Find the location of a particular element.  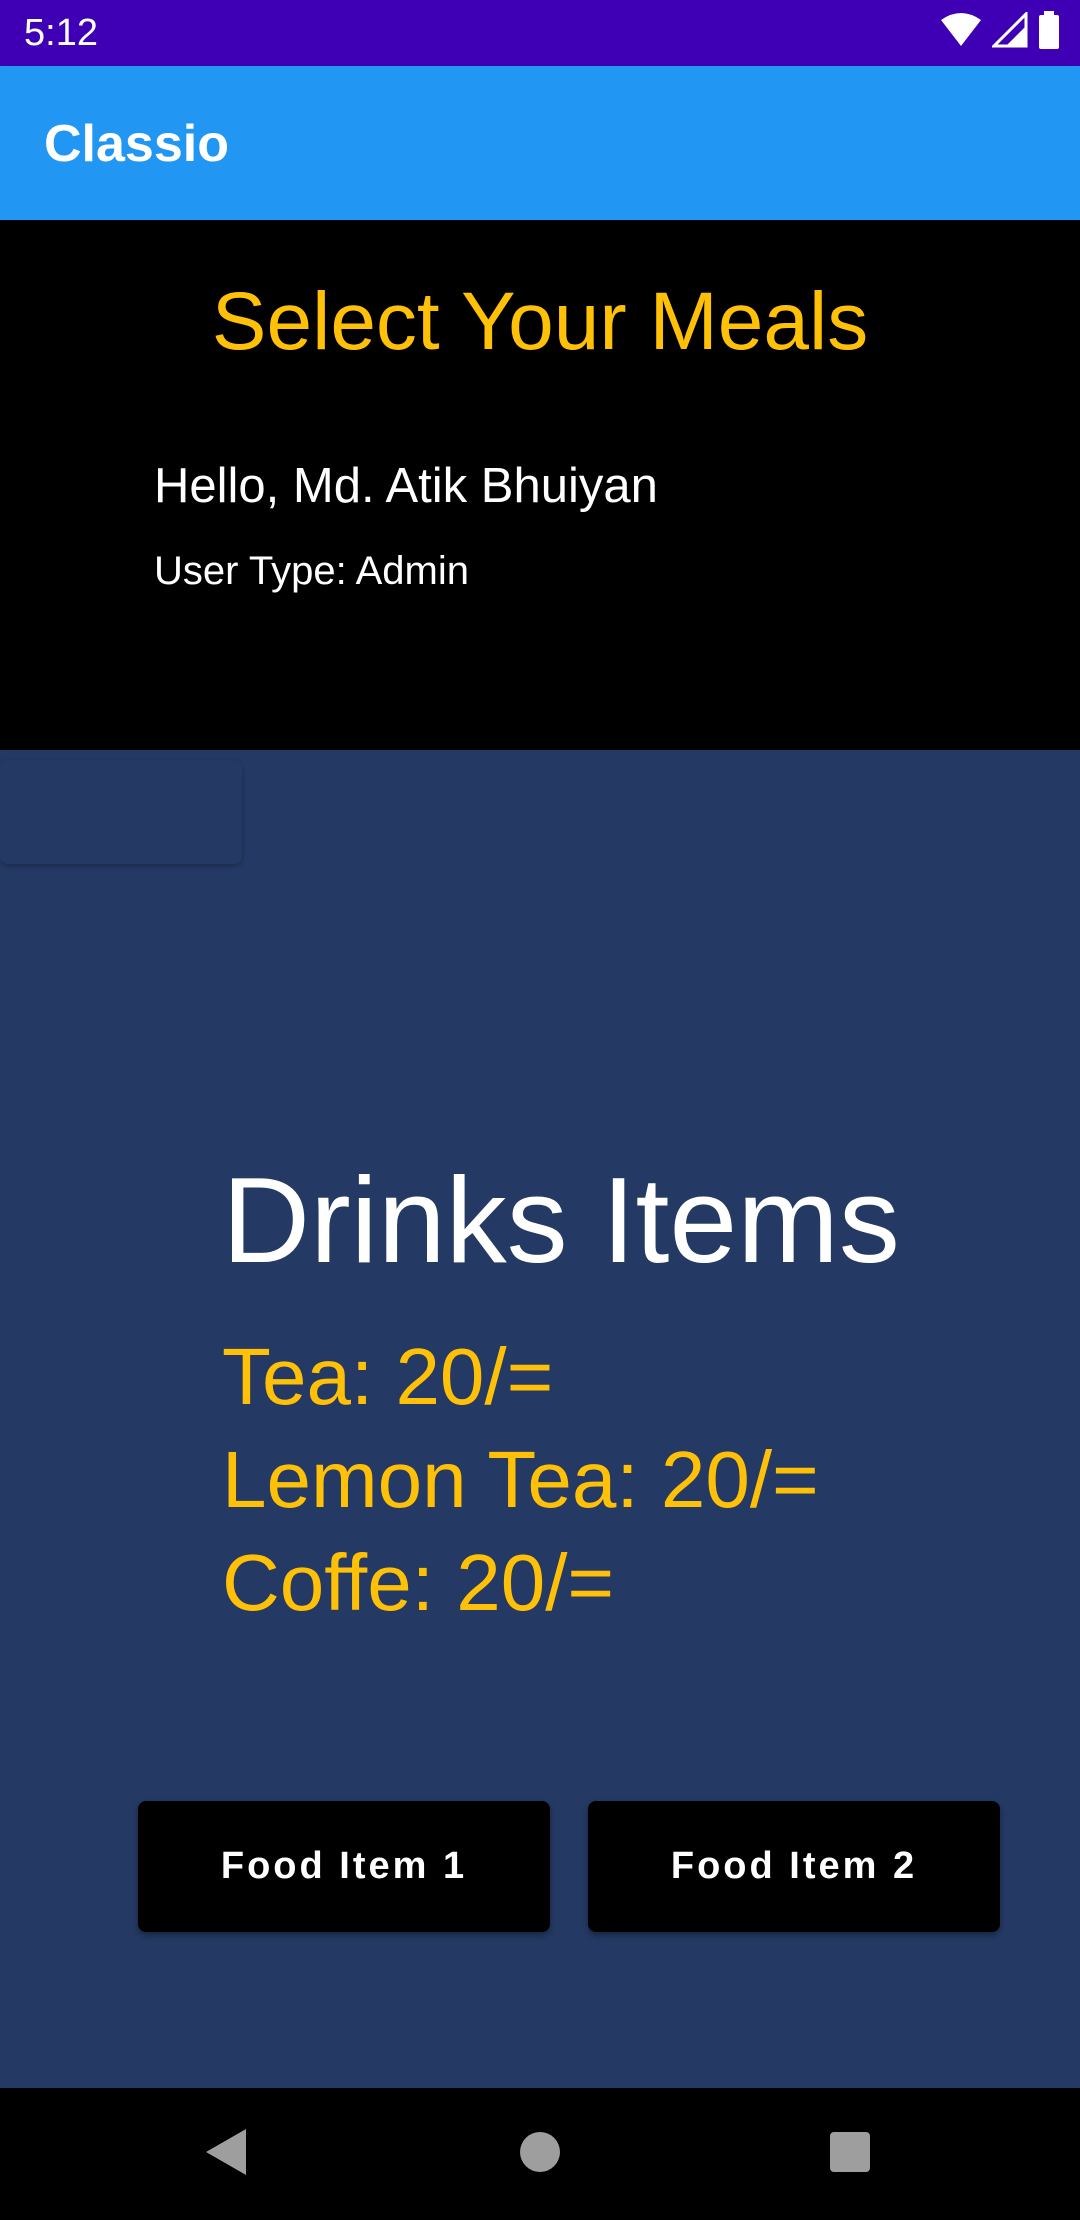

drinks-list: Tea: 20/= Lemon Tea: 20/= Coffe: 20/= is located at coordinates (520, 1479).